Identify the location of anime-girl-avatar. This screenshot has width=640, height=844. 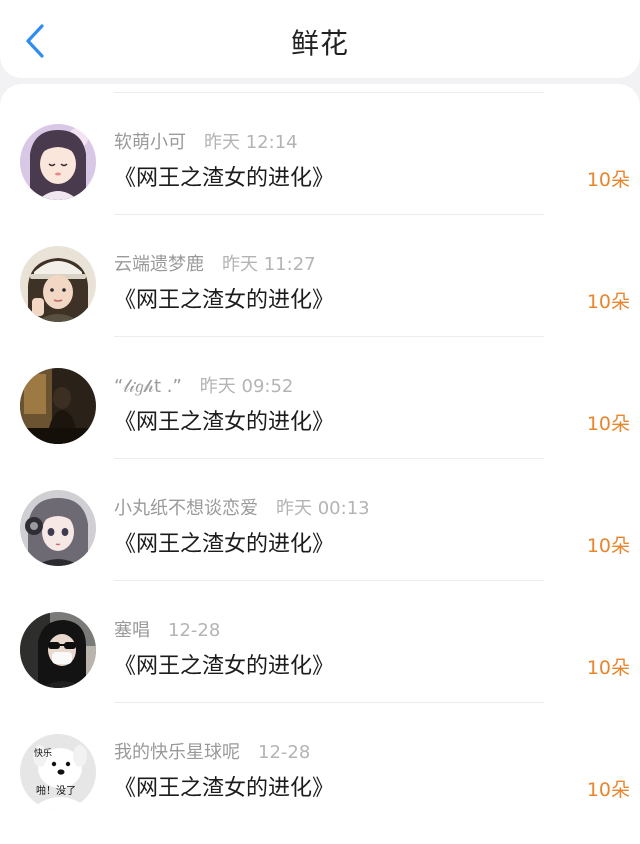
(58, 162).